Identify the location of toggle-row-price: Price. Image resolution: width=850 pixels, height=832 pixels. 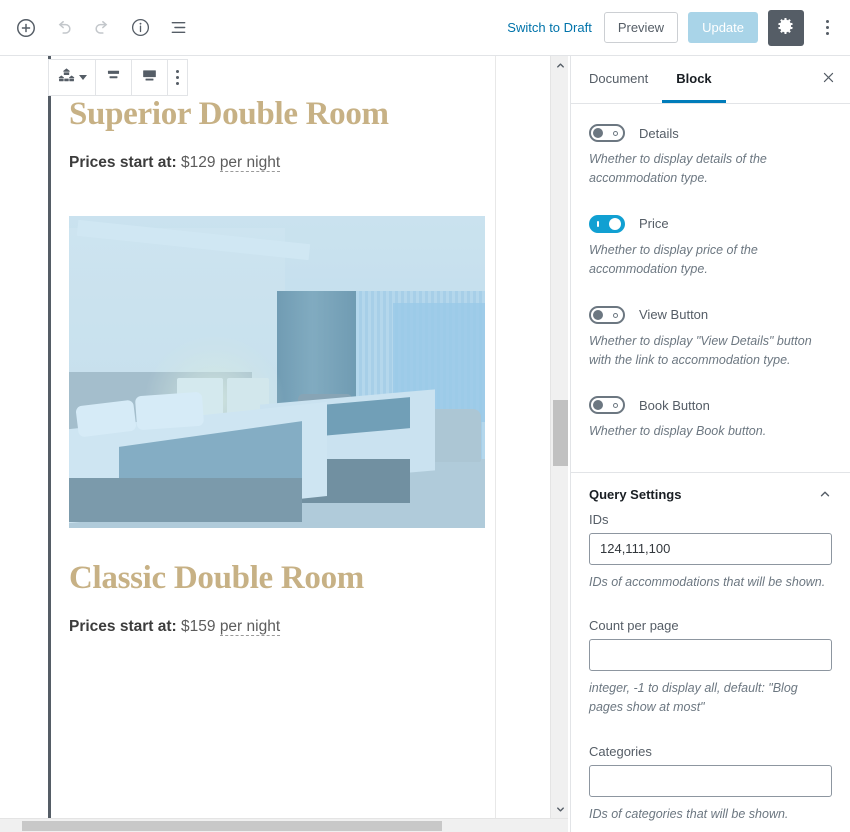
(710, 223).